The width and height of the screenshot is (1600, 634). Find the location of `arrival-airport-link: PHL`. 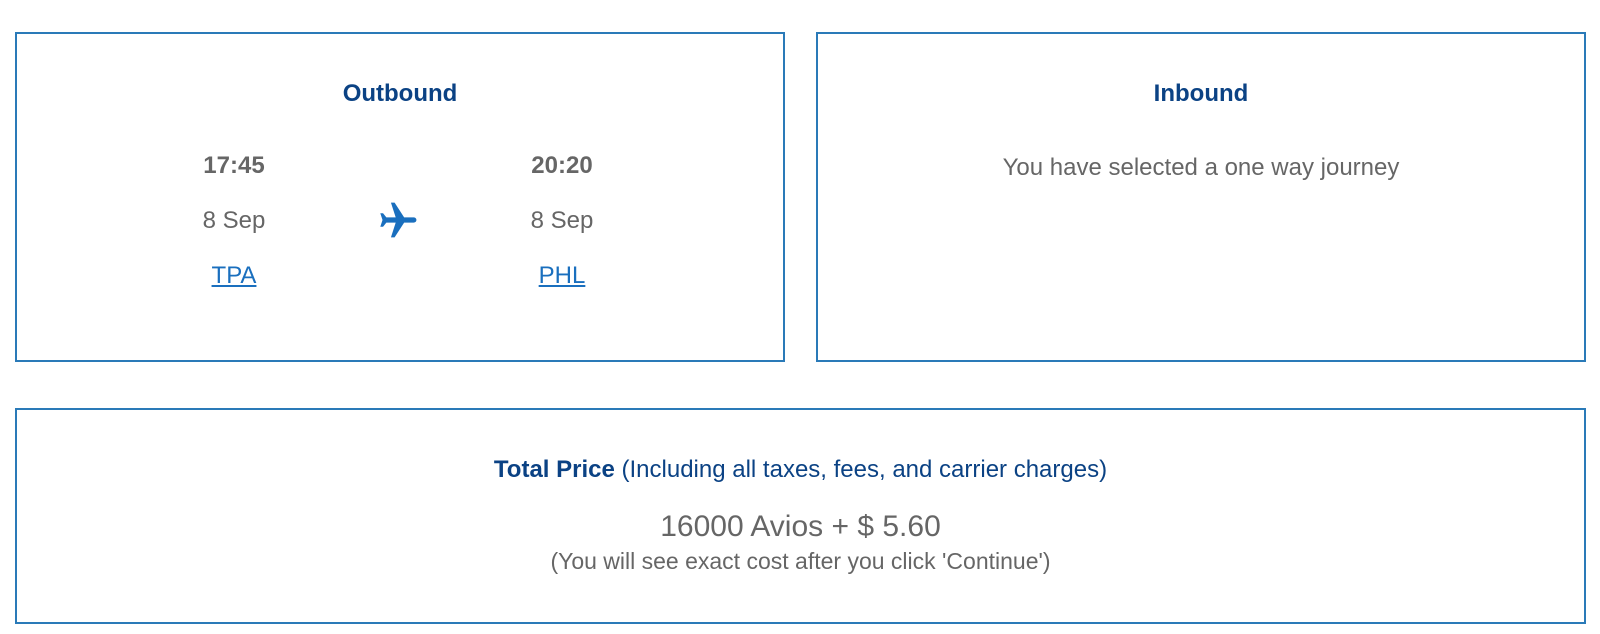

arrival-airport-link: PHL is located at coordinates (562, 276).